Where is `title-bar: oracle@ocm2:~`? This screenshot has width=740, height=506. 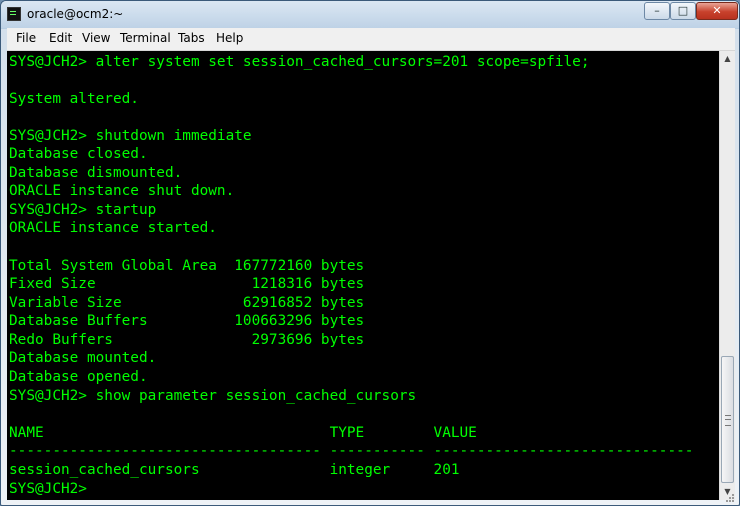 title-bar: oracle@ocm2:~ is located at coordinates (370, 14).